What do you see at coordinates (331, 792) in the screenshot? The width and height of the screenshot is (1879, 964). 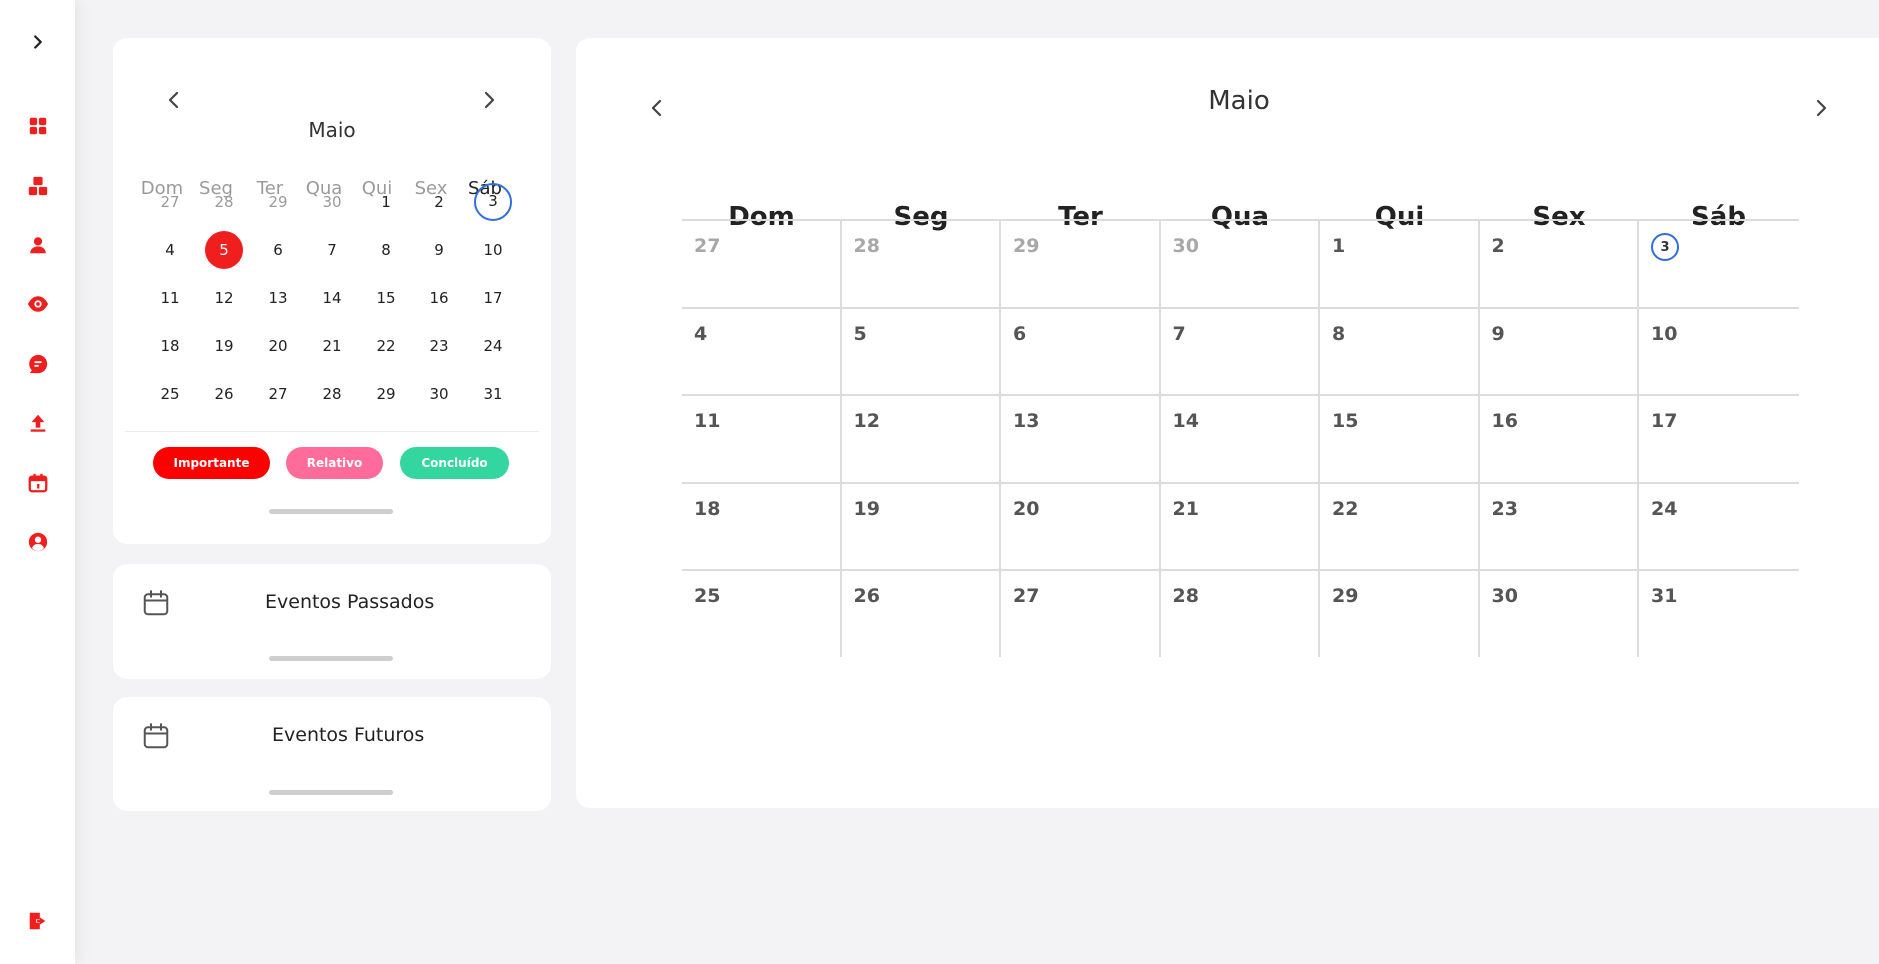 I see `future-events-handle` at bounding box center [331, 792].